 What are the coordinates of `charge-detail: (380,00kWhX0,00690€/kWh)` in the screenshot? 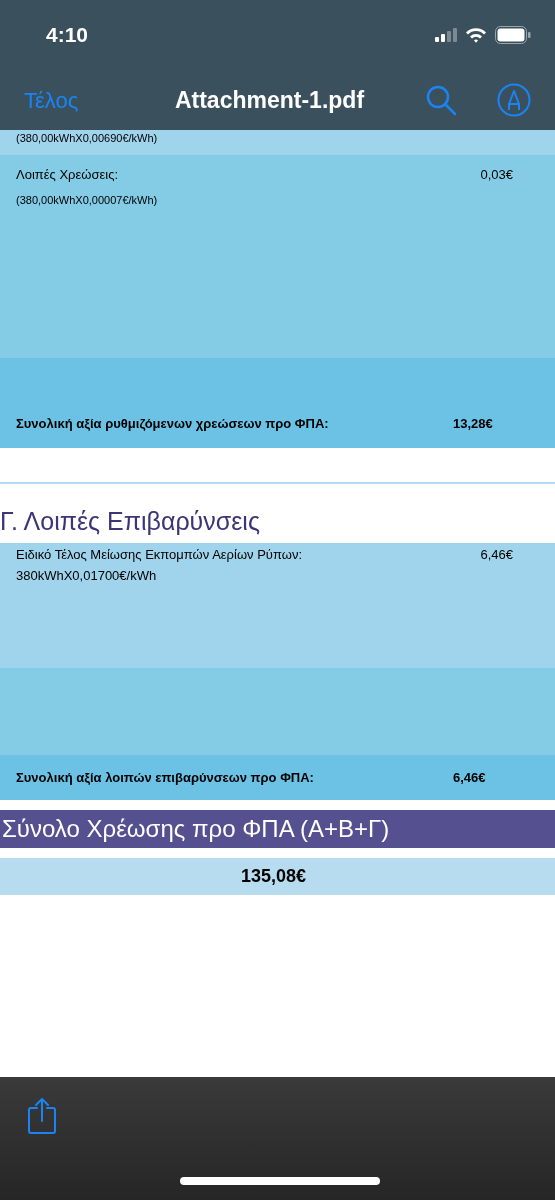 It's located at (87, 138).